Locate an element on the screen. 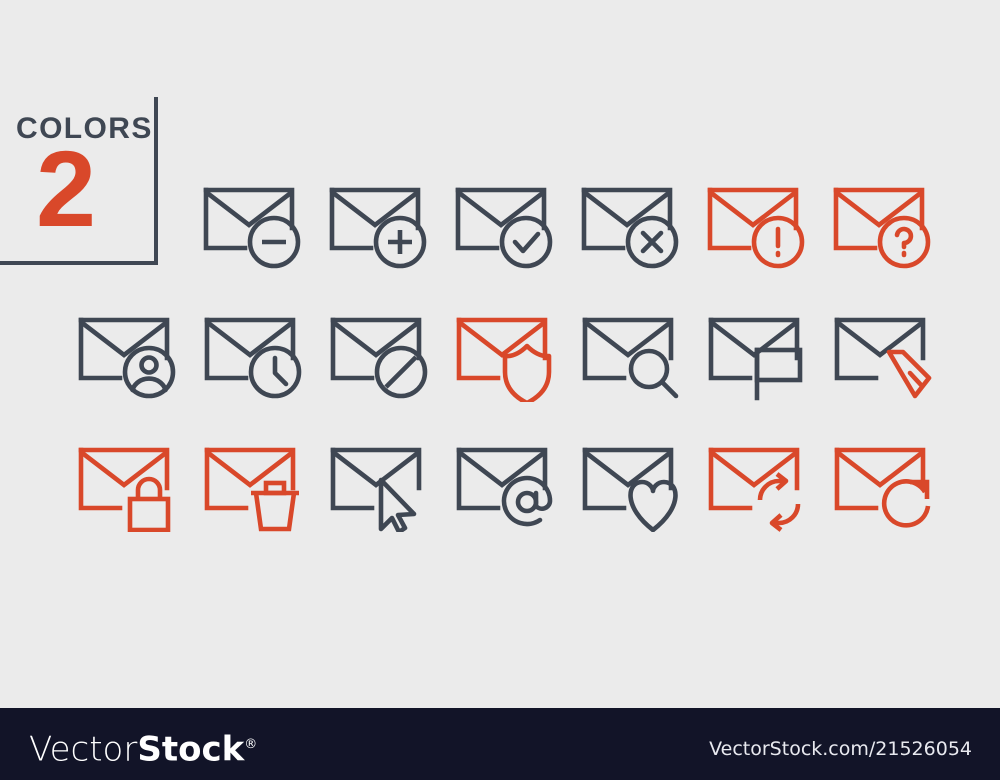 The width and height of the screenshot is (1000, 780). minus-circle-icon is located at coordinates (274, 242).